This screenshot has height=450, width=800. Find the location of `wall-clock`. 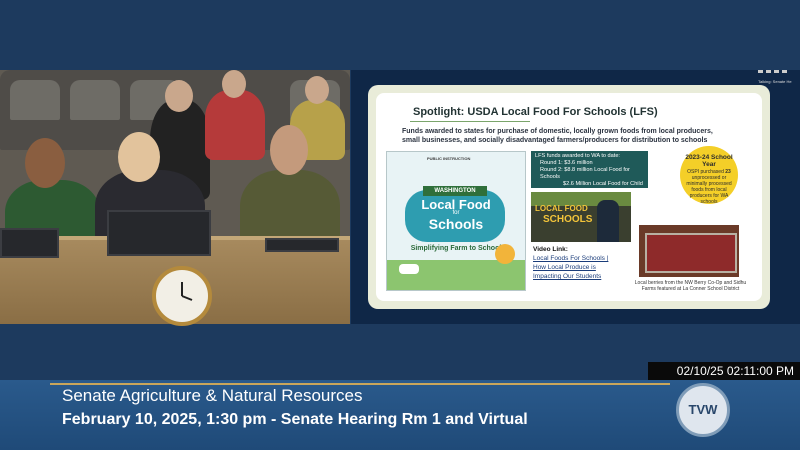

wall-clock is located at coordinates (182, 296).